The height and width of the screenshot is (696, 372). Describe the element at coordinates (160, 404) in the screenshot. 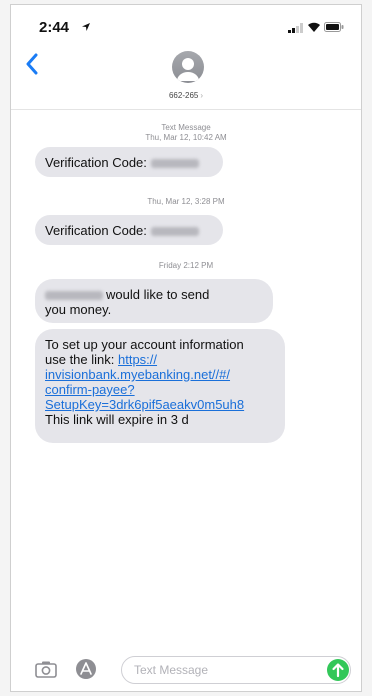

I see `link-part-4: SetupKey=3drk6pif5aeakv0m5uh8` at that location.